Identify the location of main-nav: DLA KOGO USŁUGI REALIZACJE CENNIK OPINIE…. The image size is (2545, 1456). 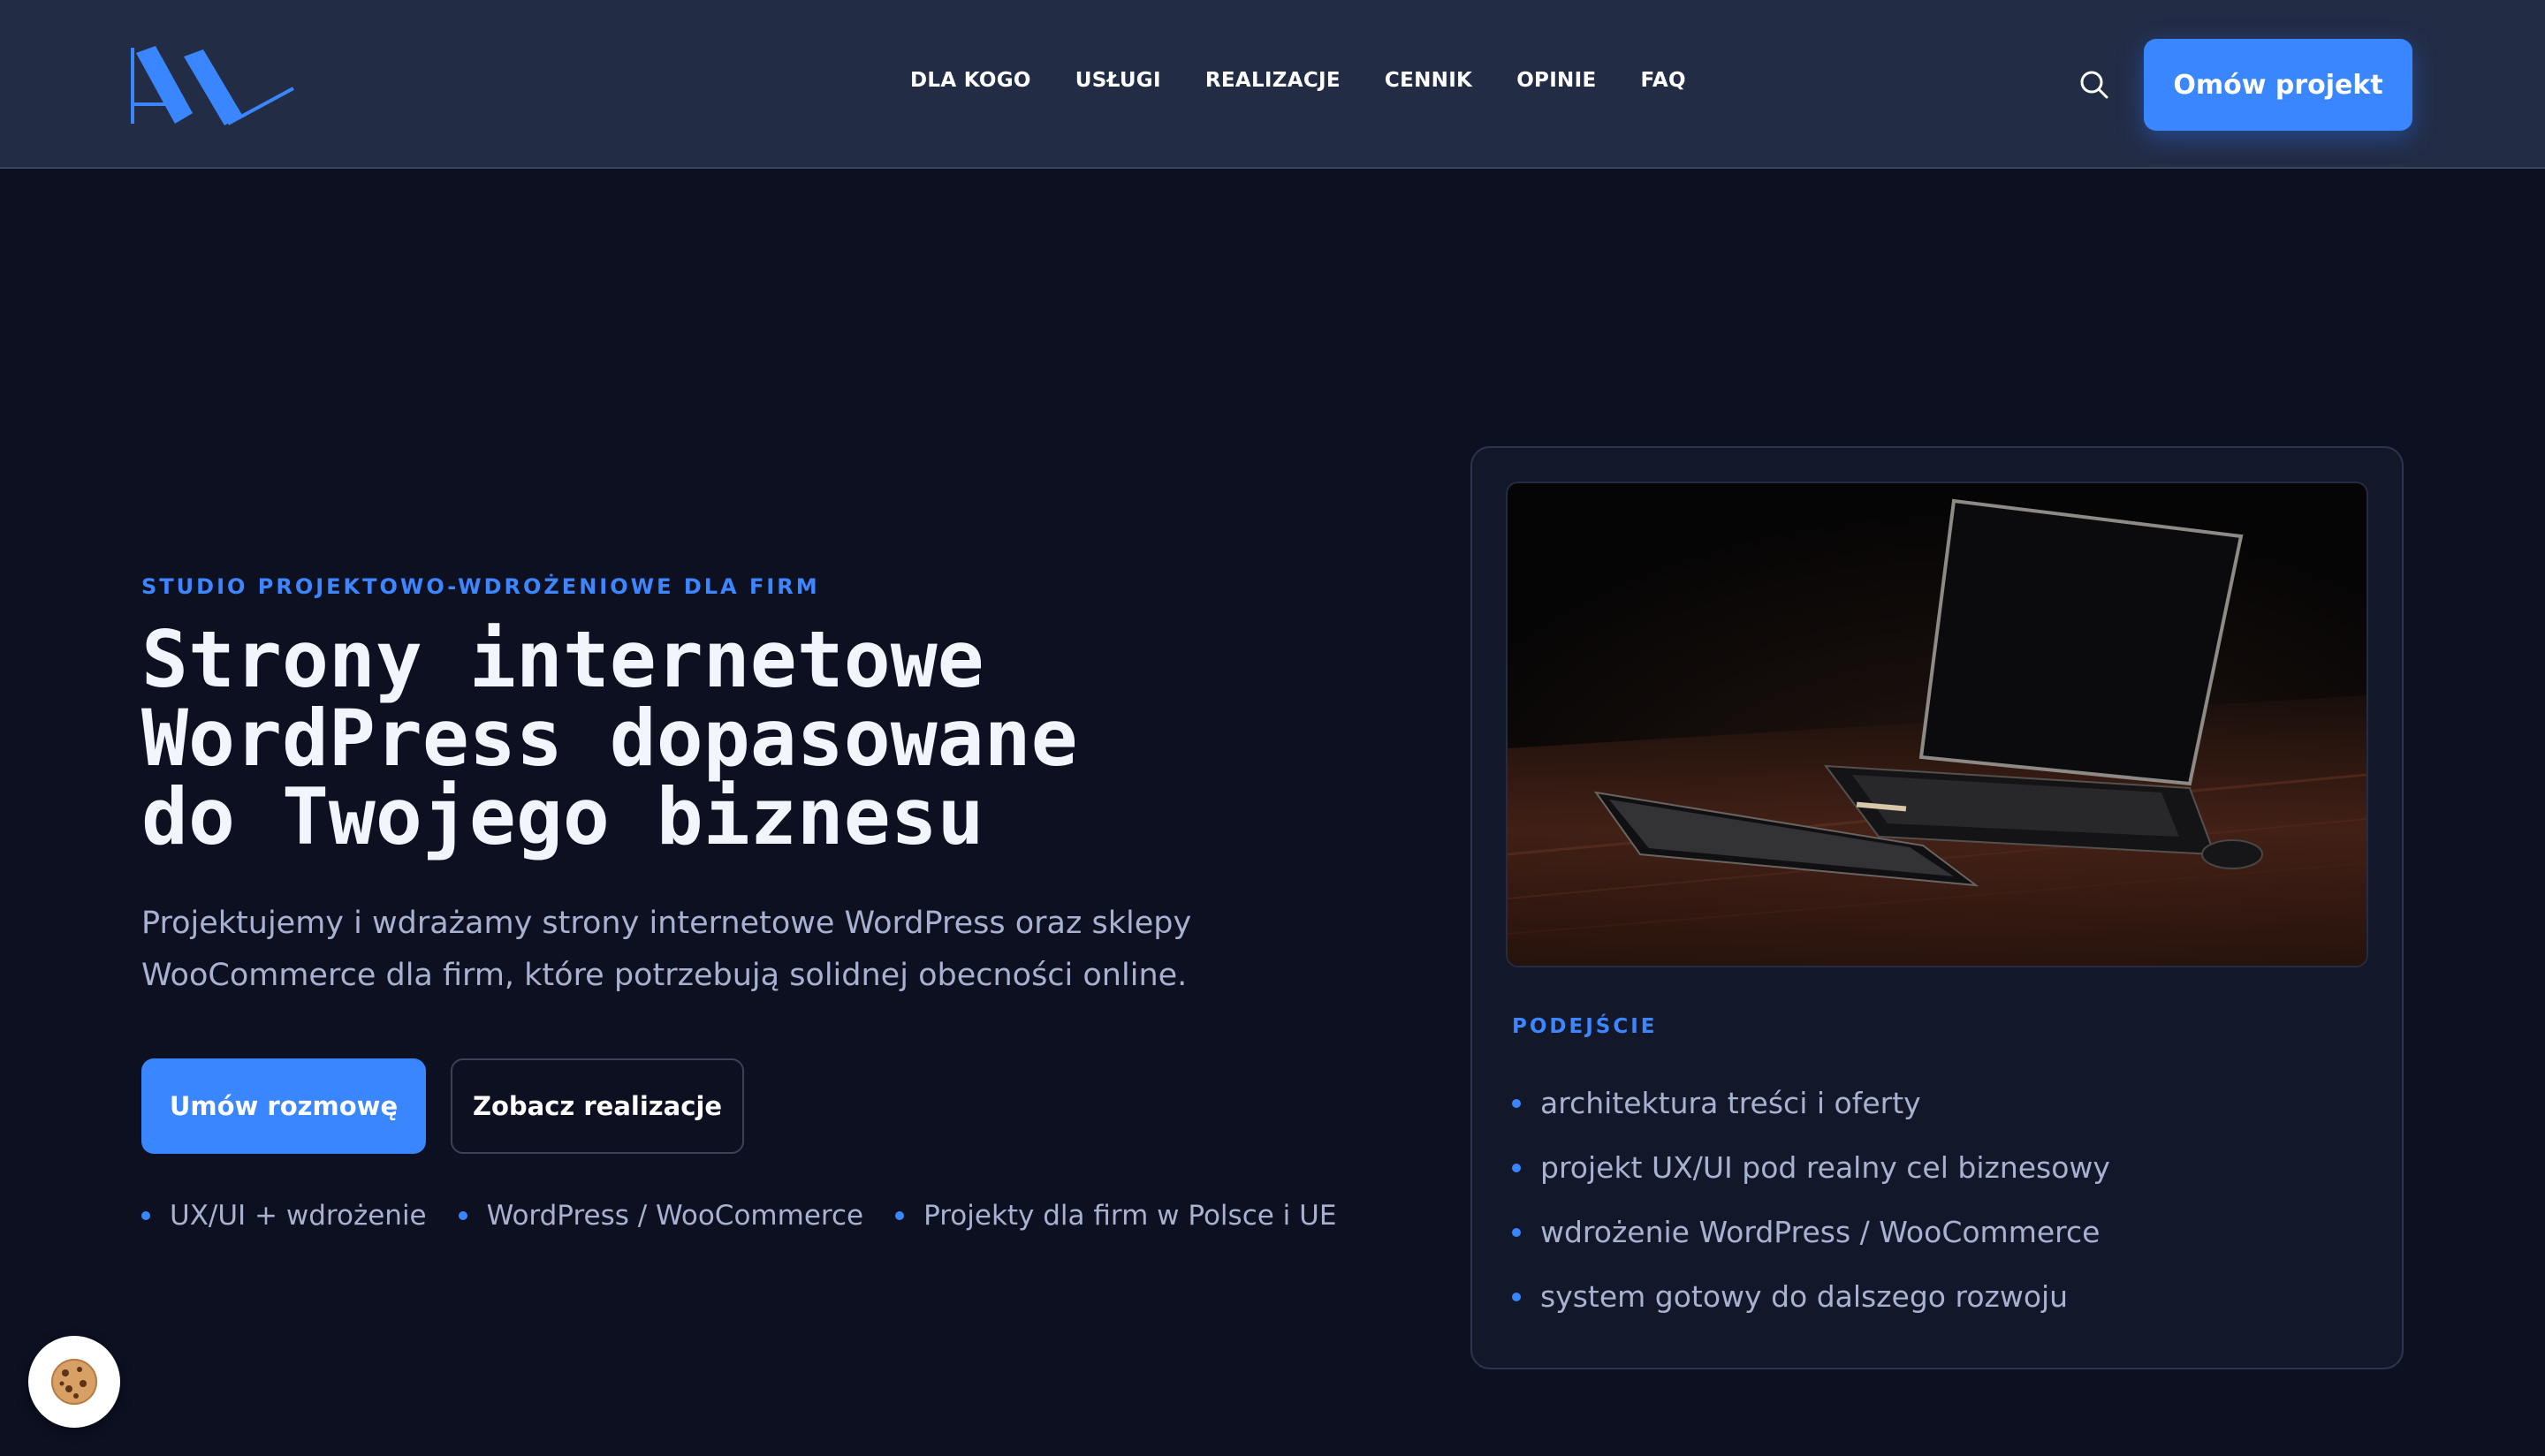
(1298, 80).